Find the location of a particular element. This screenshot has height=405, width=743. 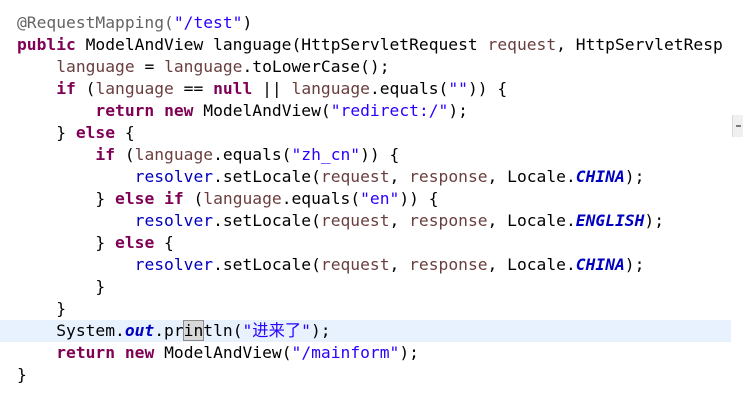

code-token: "" is located at coordinates (458, 88).